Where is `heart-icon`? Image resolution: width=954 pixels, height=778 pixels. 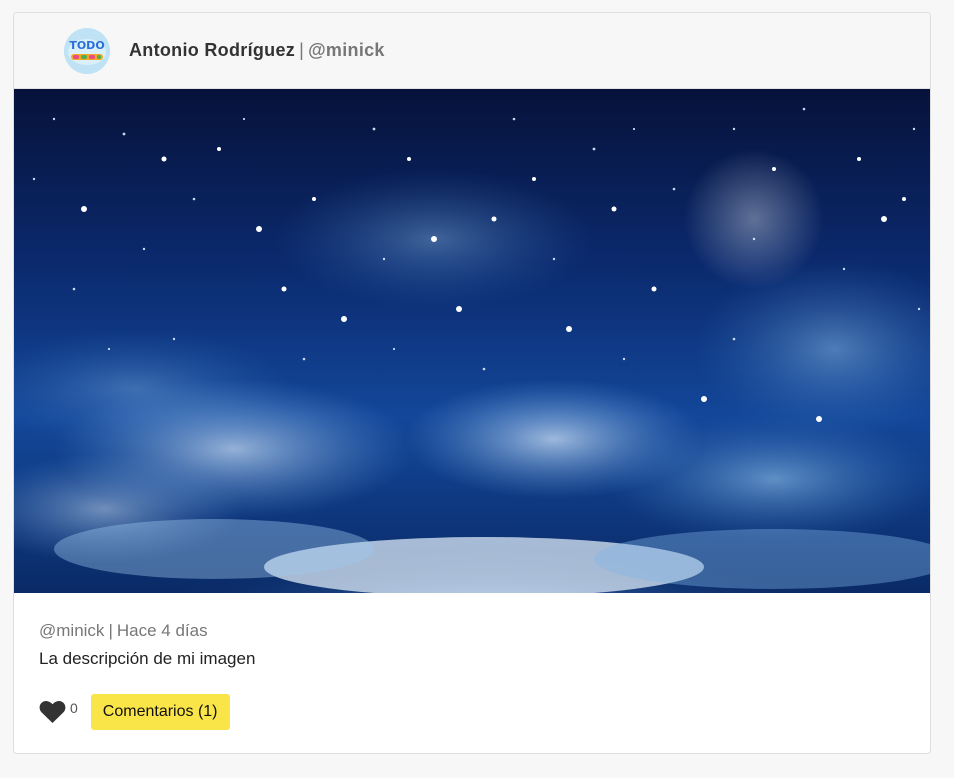 heart-icon is located at coordinates (52, 711).